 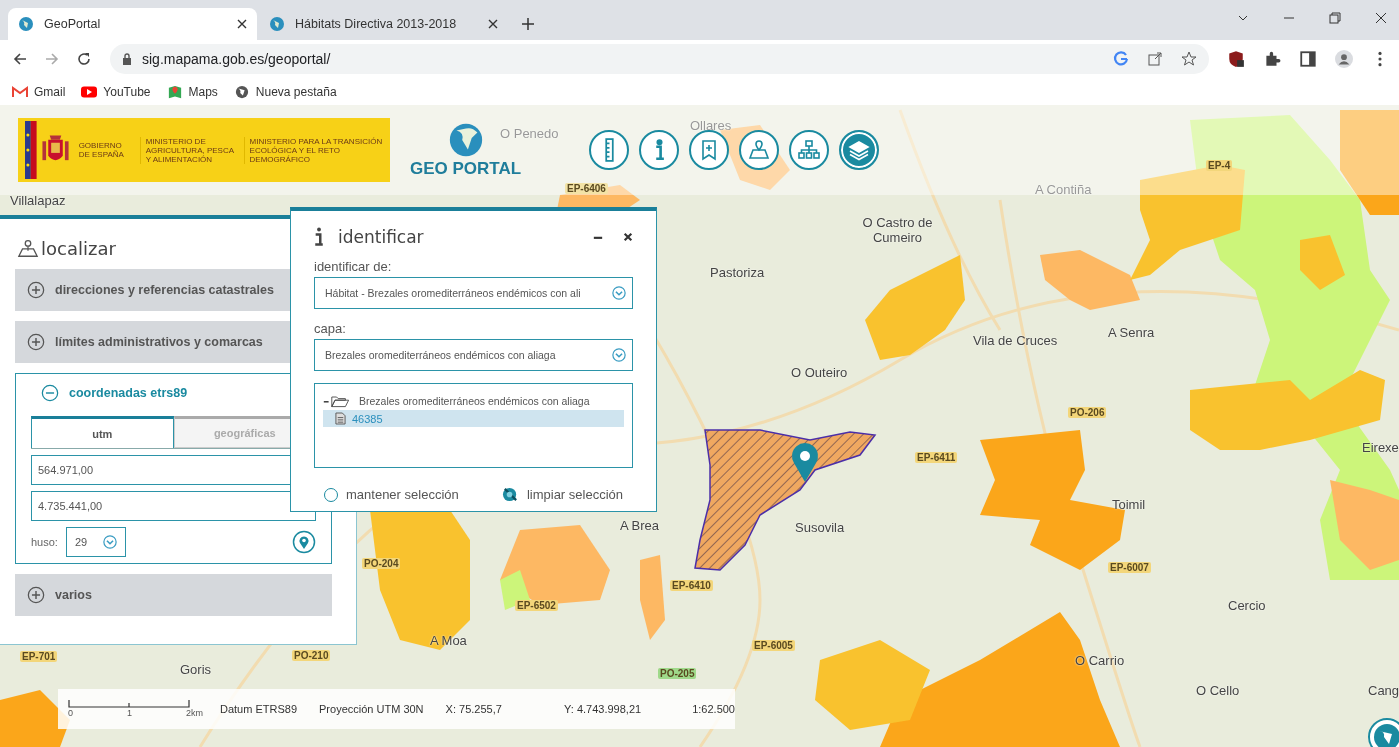 What do you see at coordinates (101, 150) in the screenshot?
I see `government-name: GOBIERNO DE ESPAÑA` at bounding box center [101, 150].